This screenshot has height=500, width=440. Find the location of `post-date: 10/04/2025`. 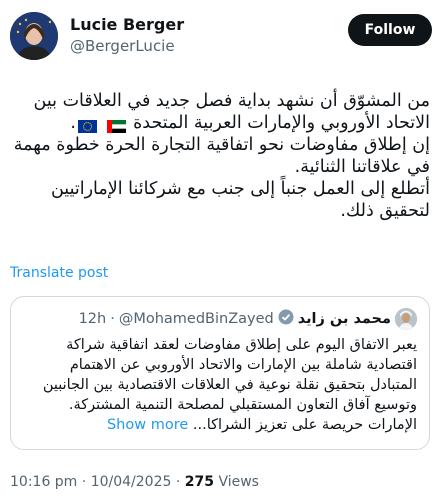

post-date: 10/04/2025 is located at coordinates (131, 482).